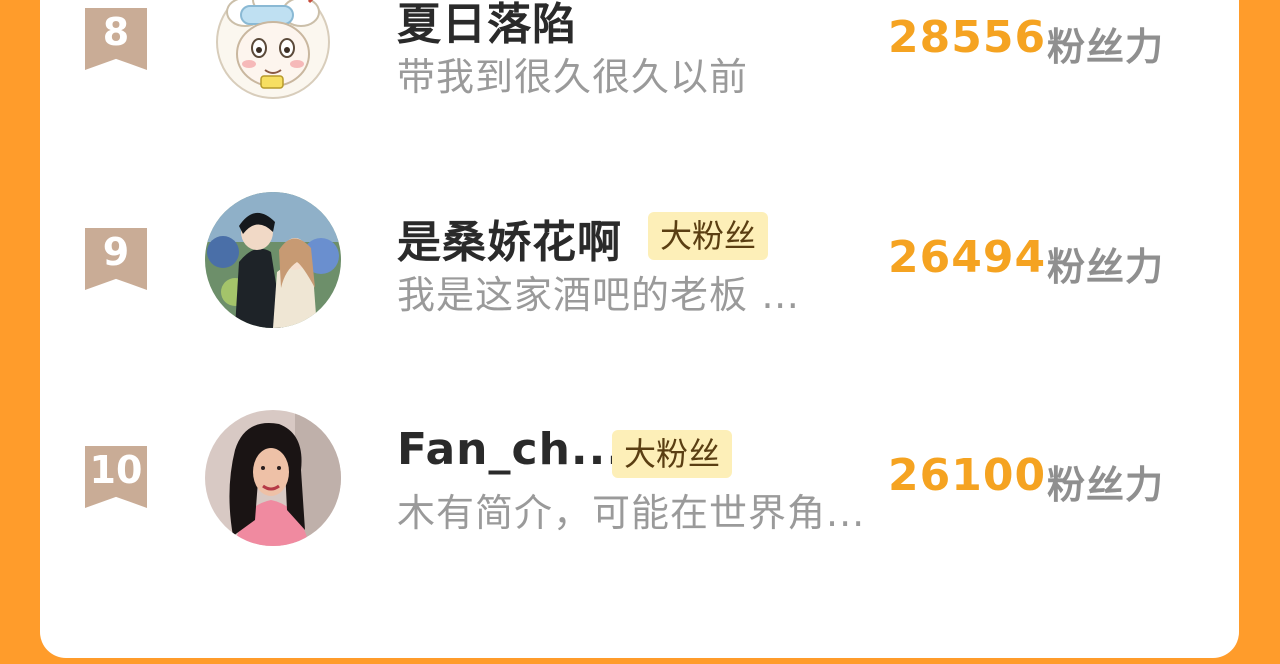 This screenshot has height=664, width=1280. I want to click on cartoon-sheep-avatar-icon, so click(273, 54).